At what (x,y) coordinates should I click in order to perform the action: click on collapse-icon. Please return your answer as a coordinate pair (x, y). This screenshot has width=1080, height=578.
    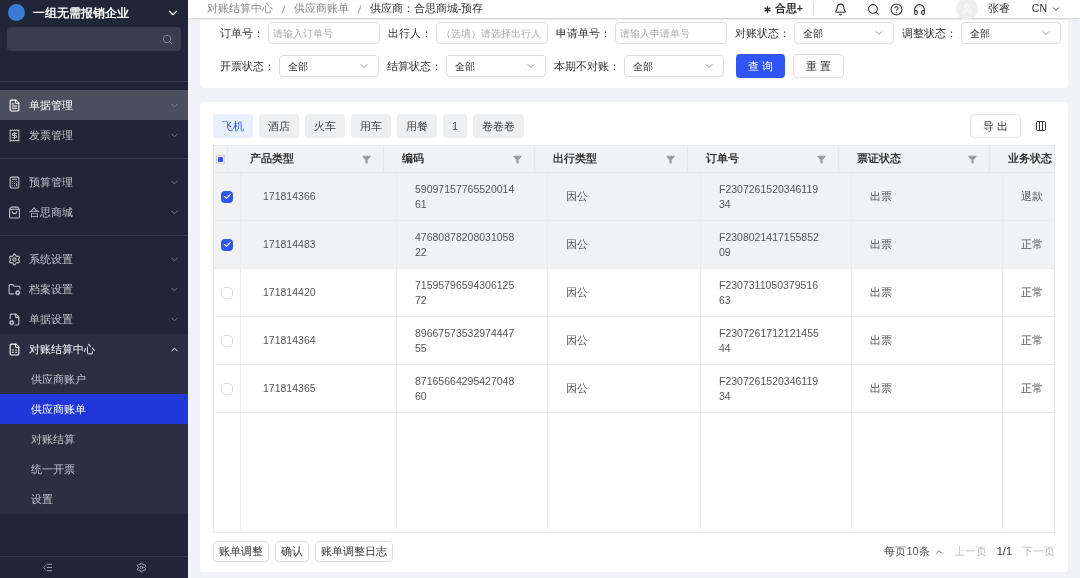
    Looking at the image, I should click on (47, 567).